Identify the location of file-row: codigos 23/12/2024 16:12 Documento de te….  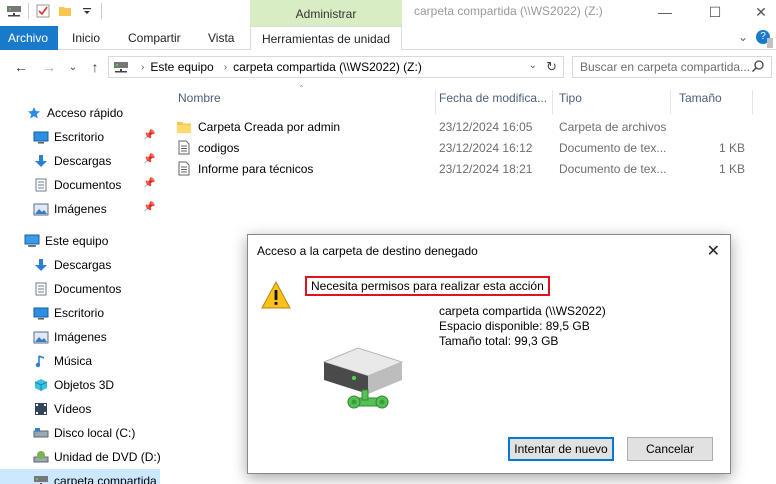
(471, 147).